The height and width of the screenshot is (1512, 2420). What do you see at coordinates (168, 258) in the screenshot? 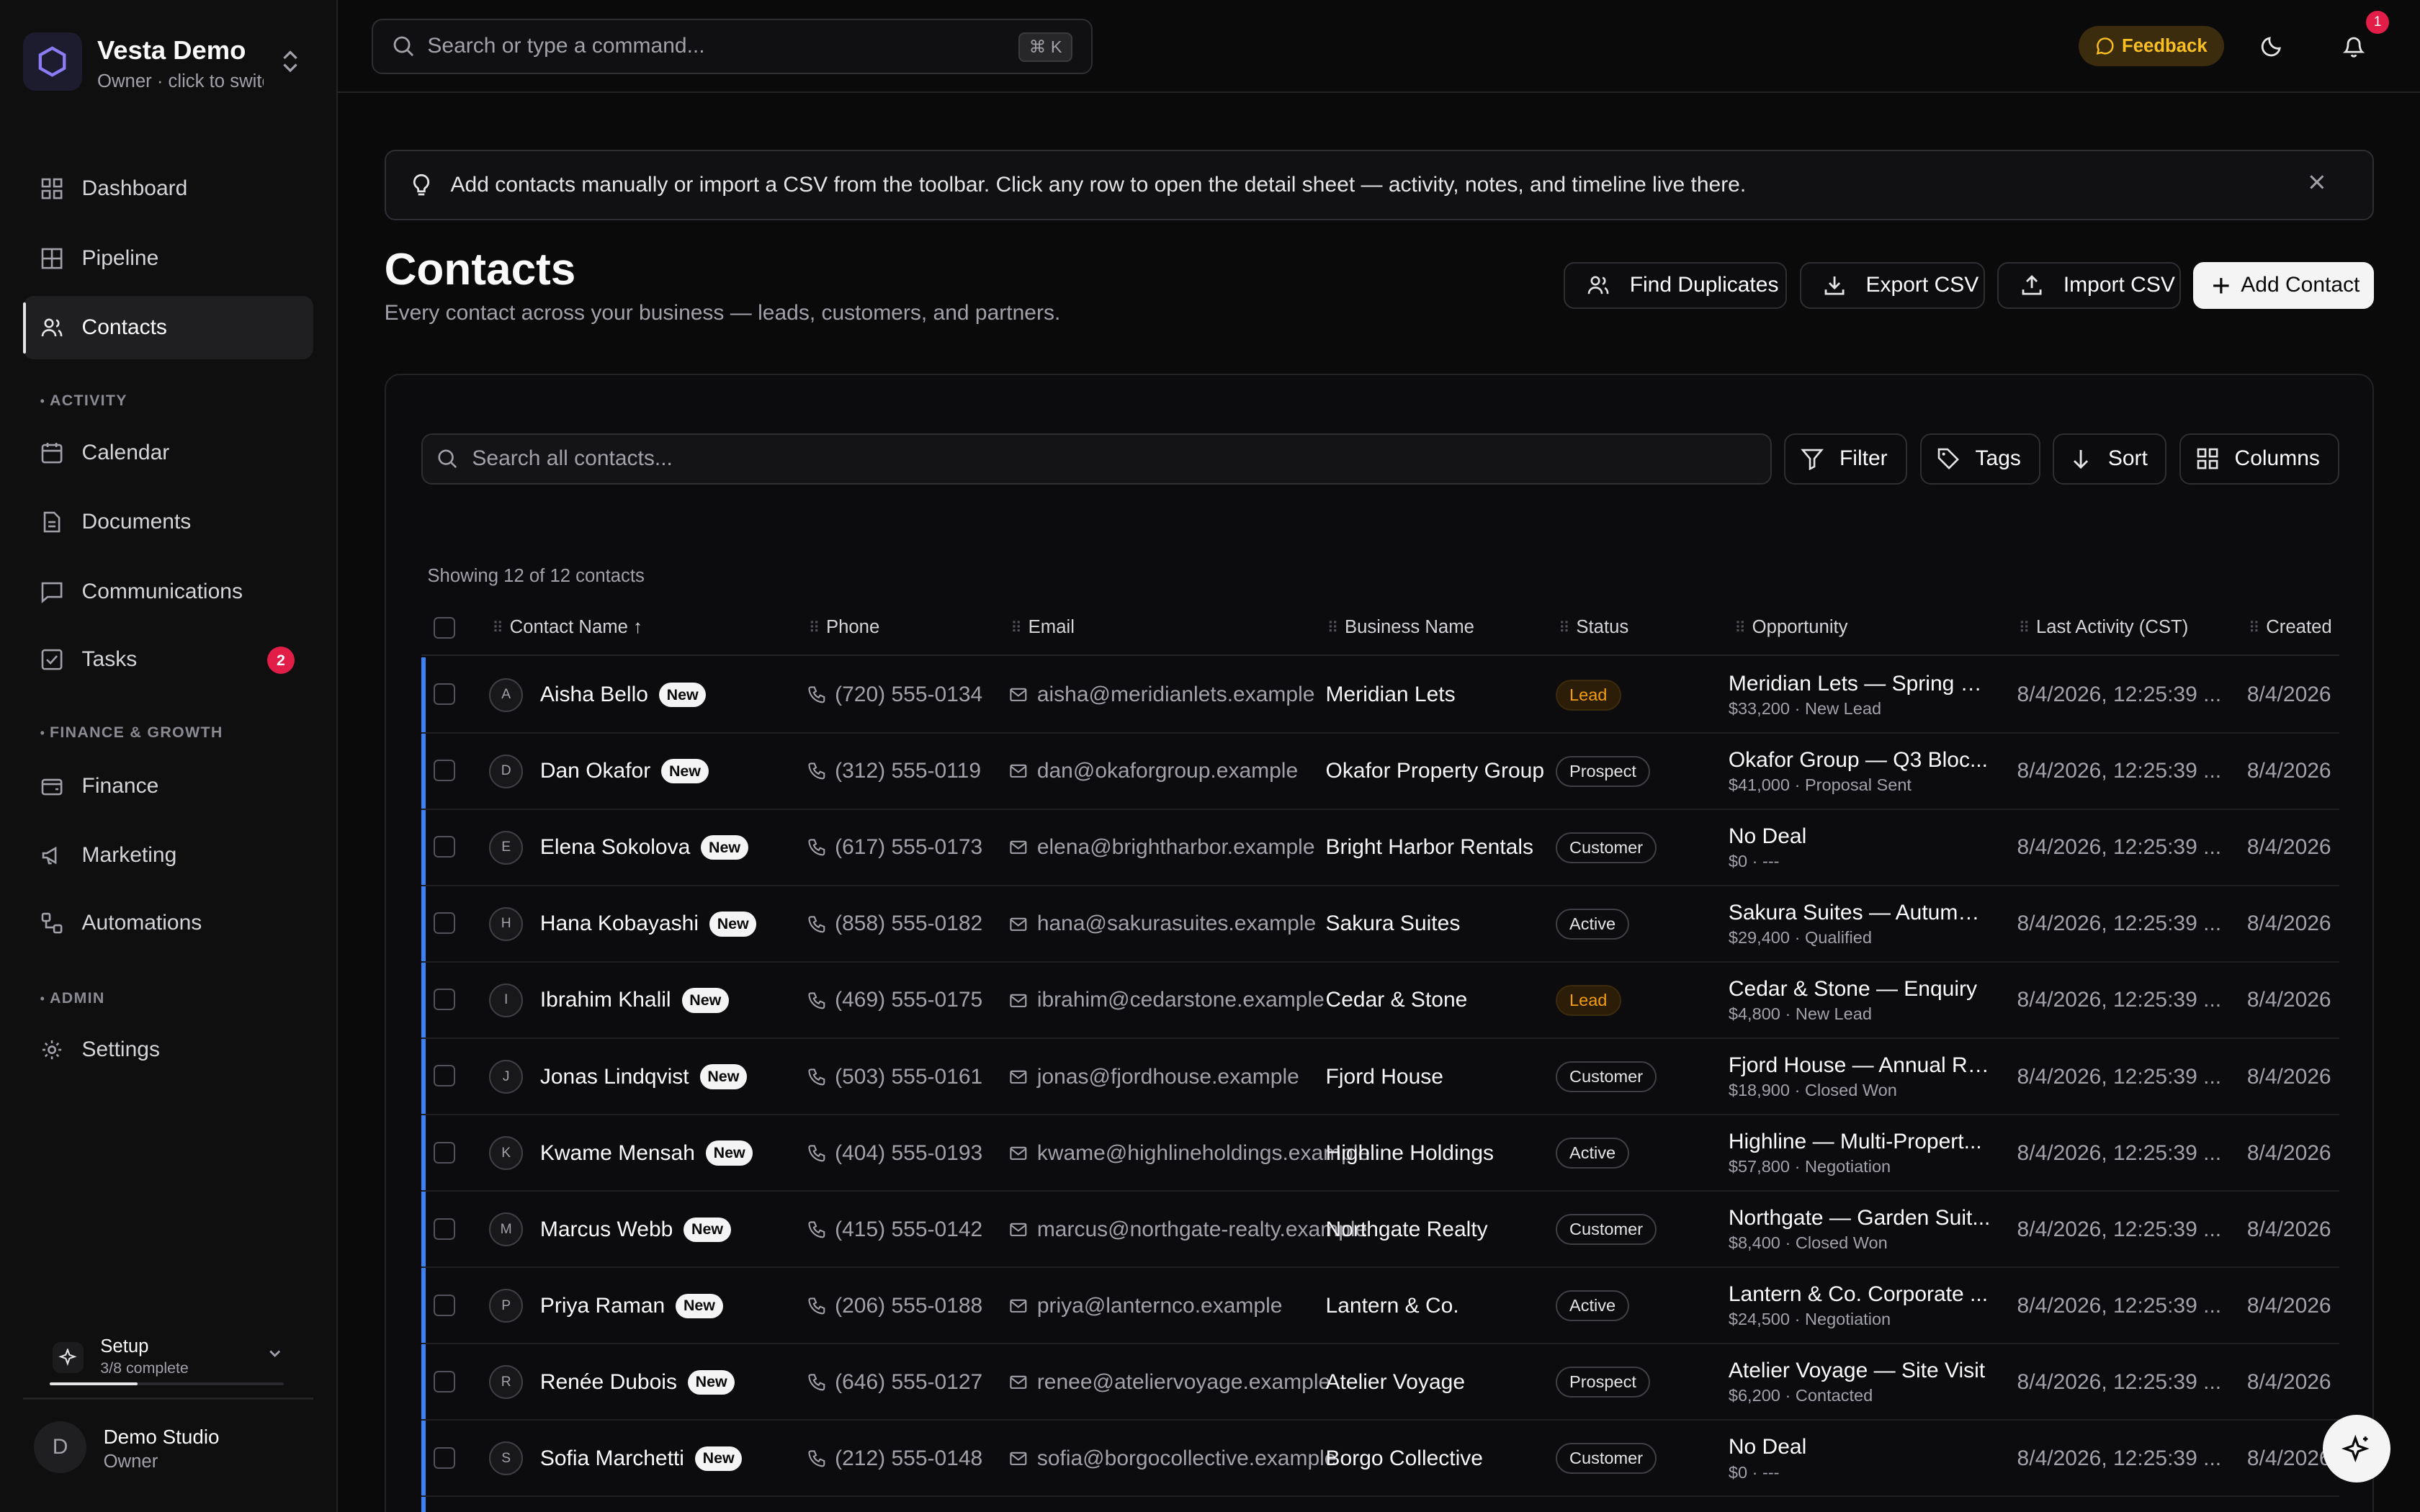
I see `sidebar-item-pipeline: Pipeline` at bounding box center [168, 258].